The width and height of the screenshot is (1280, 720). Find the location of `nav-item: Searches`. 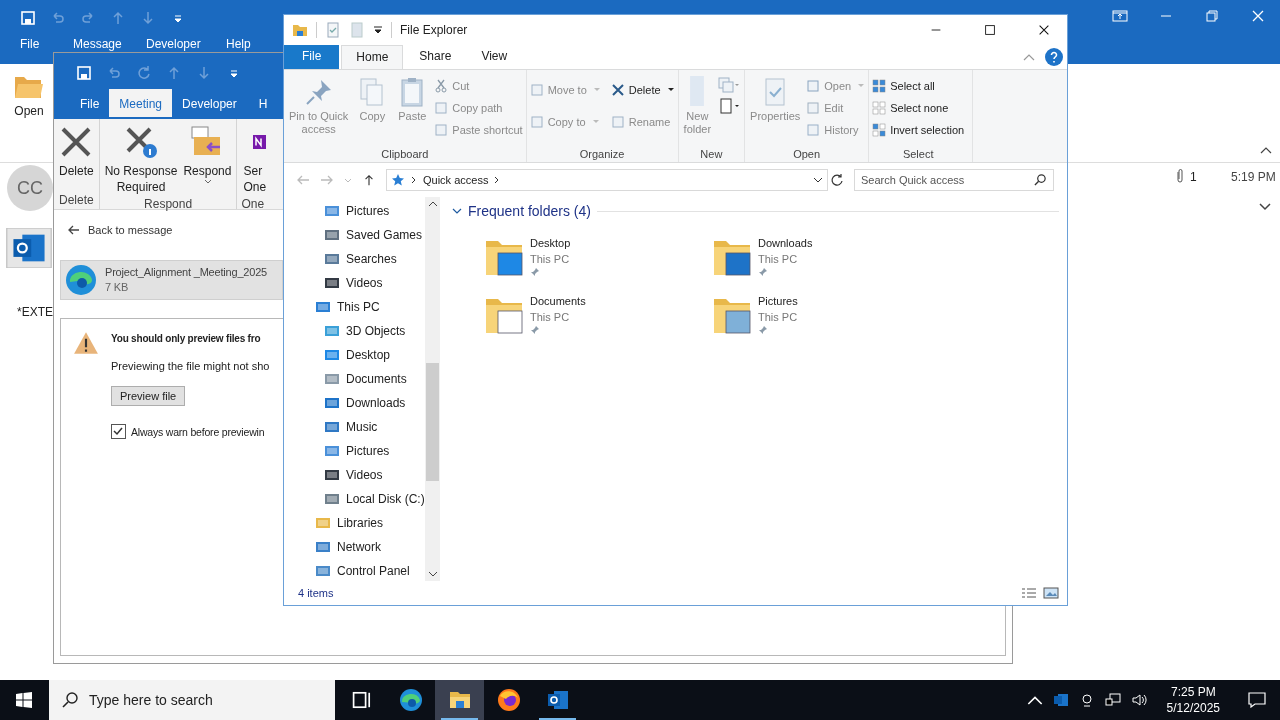

nav-item: Searches is located at coordinates (354, 259).